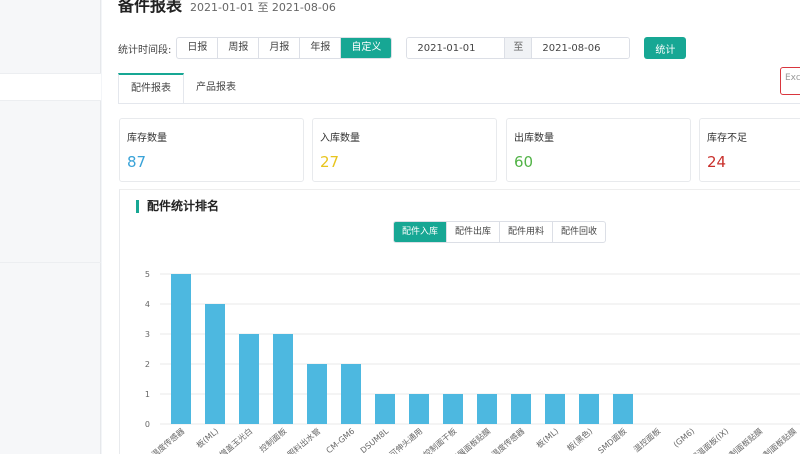 The height and width of the screenshot is (454, 800). What do you see at coordinates (717, 162) in the screenshot?
I see `card-value: 24` at bounding box center [717, 162].